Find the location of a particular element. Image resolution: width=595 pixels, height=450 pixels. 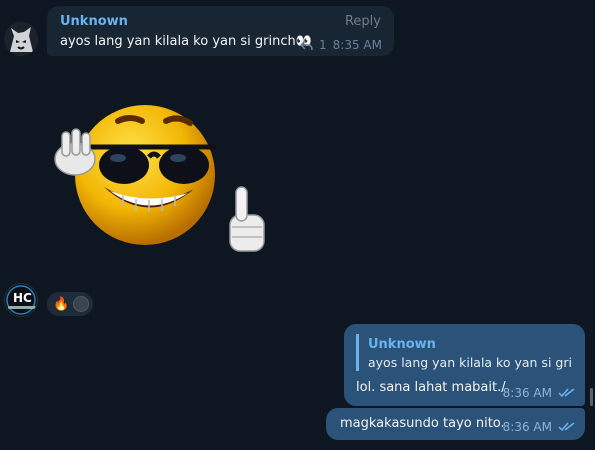

hc-logo-text: HC is located at coordinates (22, 298).